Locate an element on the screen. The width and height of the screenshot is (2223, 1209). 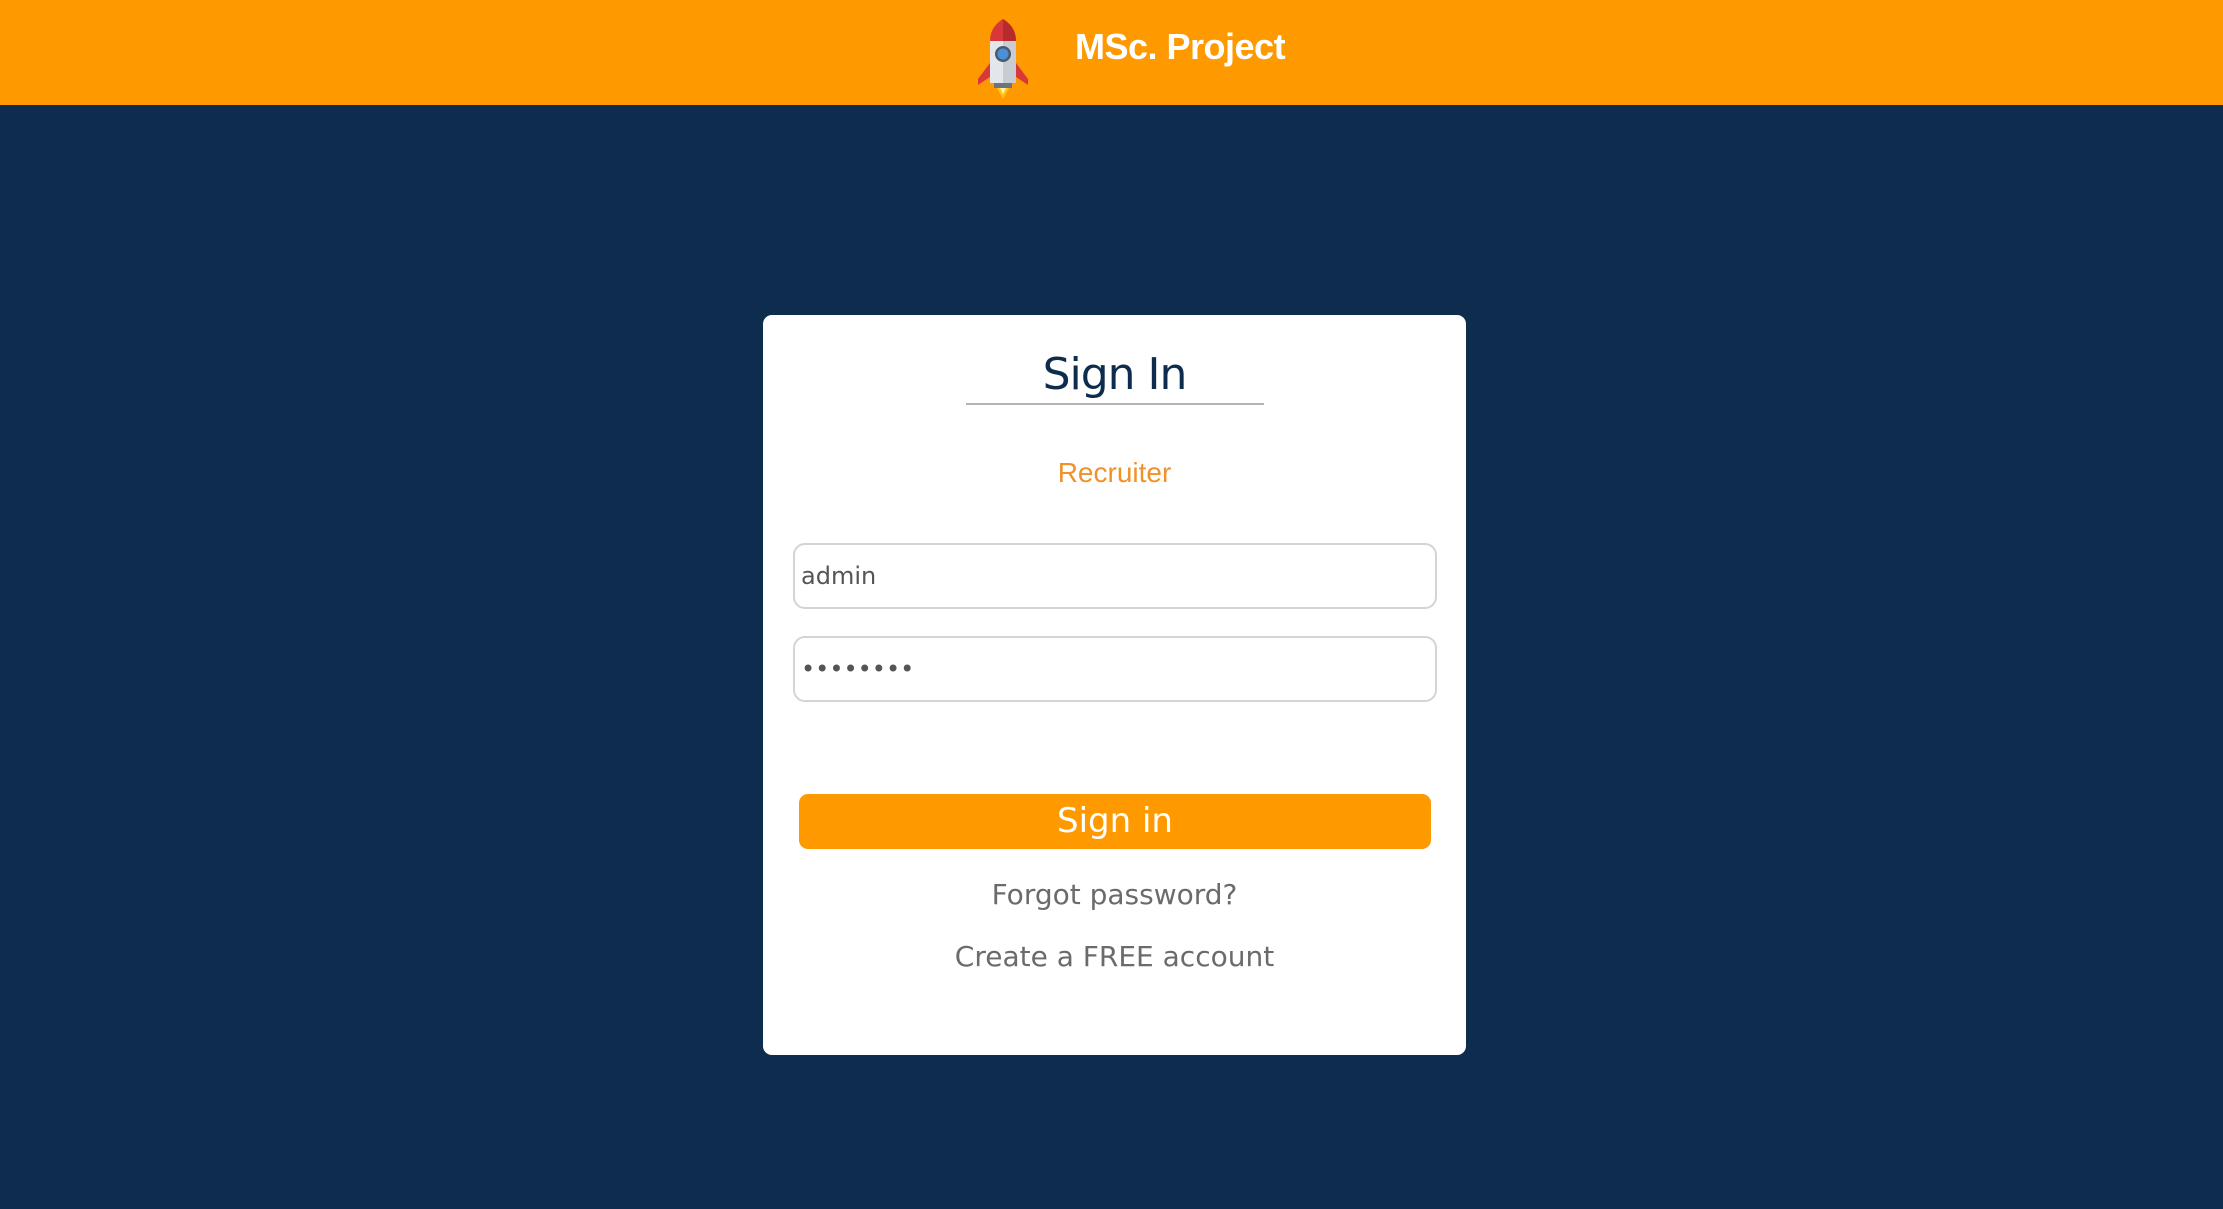
forgot-password-link: Forgot password? is located at coordinates (1114, 895).